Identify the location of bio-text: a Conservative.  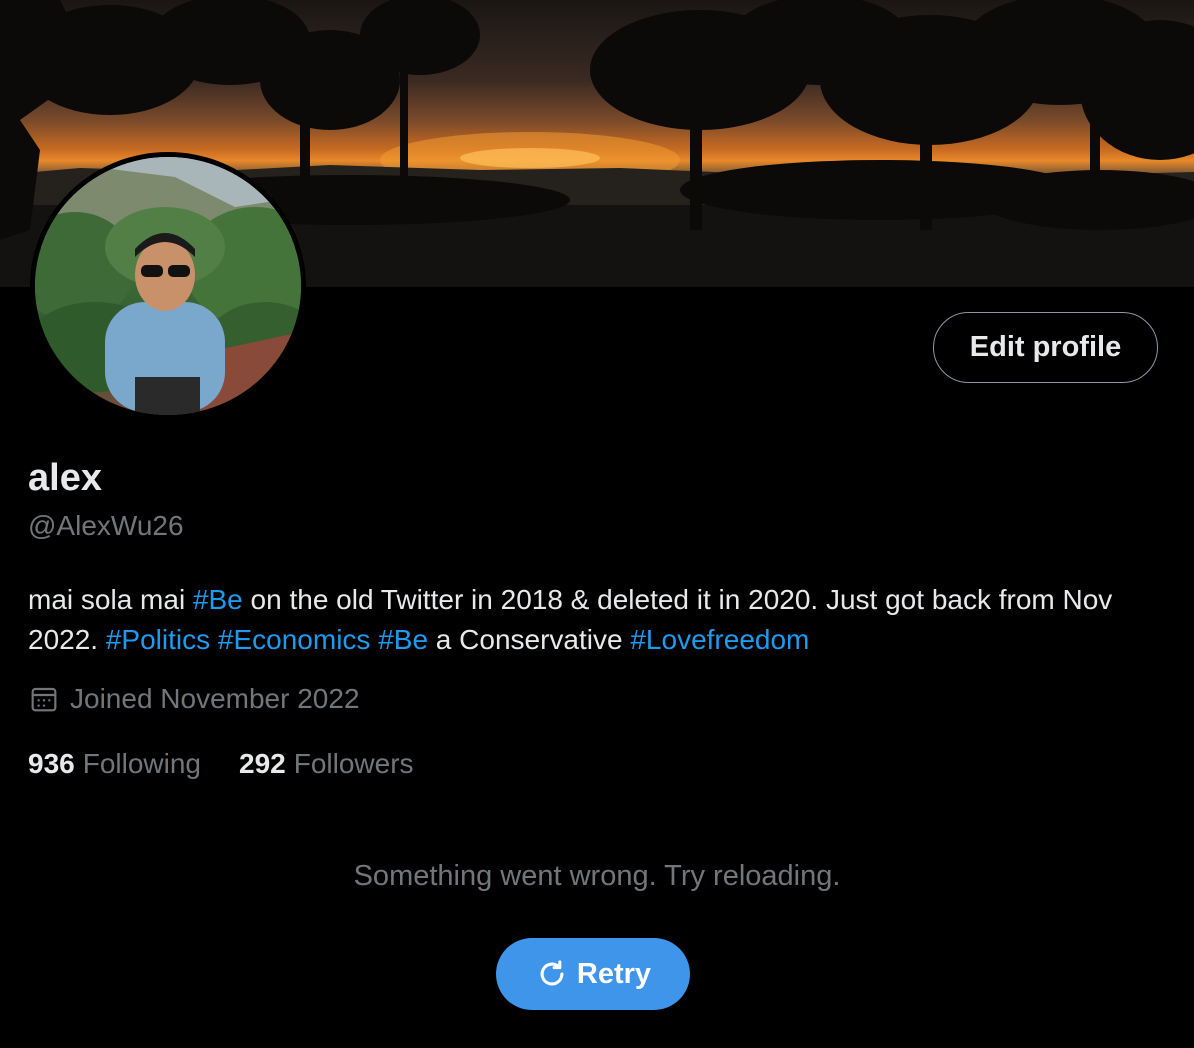
(529, 639).